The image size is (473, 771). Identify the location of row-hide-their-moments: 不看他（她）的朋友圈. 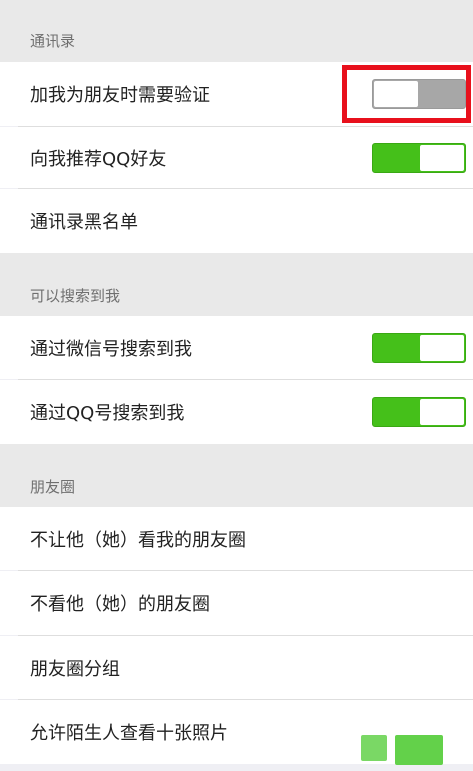
(236, 603).